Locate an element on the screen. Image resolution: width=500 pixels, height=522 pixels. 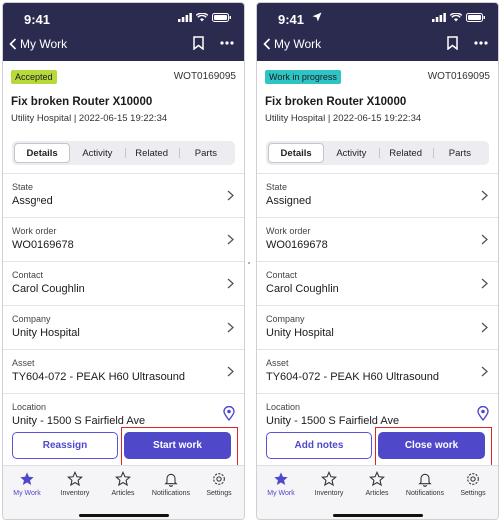
tabbar-label: Settings is located at coordinates (473, 493).